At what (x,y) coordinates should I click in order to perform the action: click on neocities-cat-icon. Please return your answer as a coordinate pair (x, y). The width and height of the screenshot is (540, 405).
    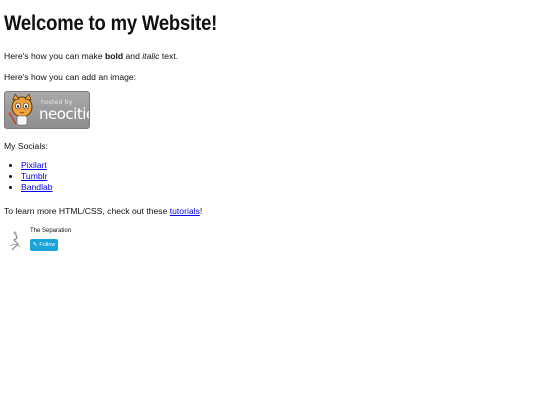
    Looking at the image, I should click on (20, 110).